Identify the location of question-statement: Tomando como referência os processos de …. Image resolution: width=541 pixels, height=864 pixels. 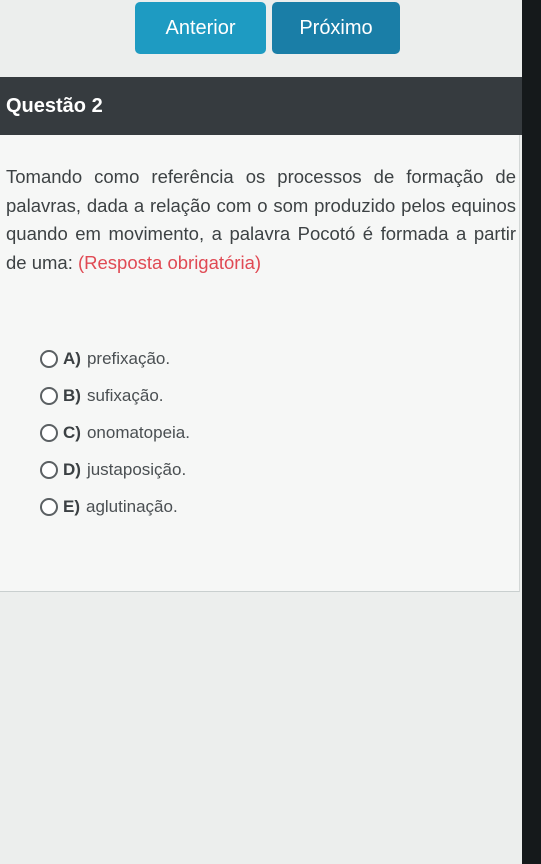
(261, 220).